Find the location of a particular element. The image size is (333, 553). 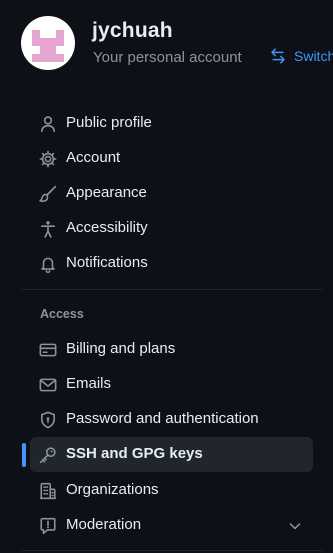

sidebar-item-account: Account is located at coordinates (171, 158).